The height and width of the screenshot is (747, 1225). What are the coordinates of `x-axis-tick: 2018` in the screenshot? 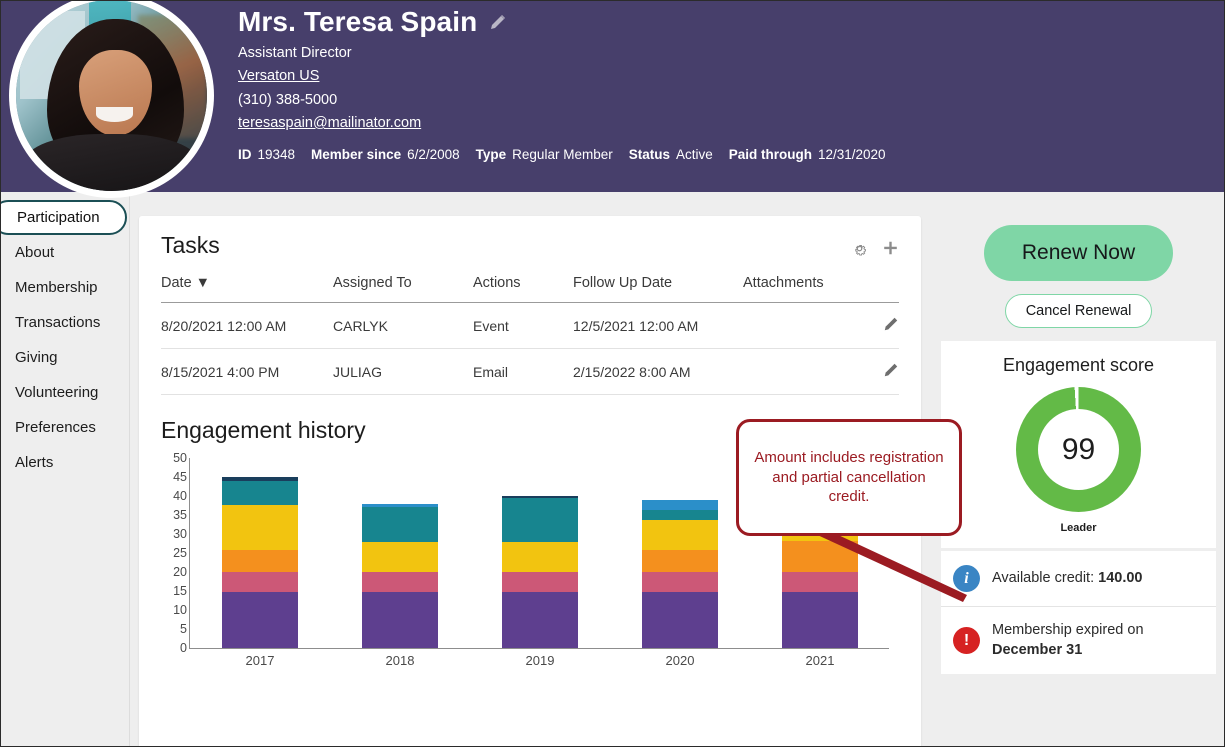 It's located at (400, 660).